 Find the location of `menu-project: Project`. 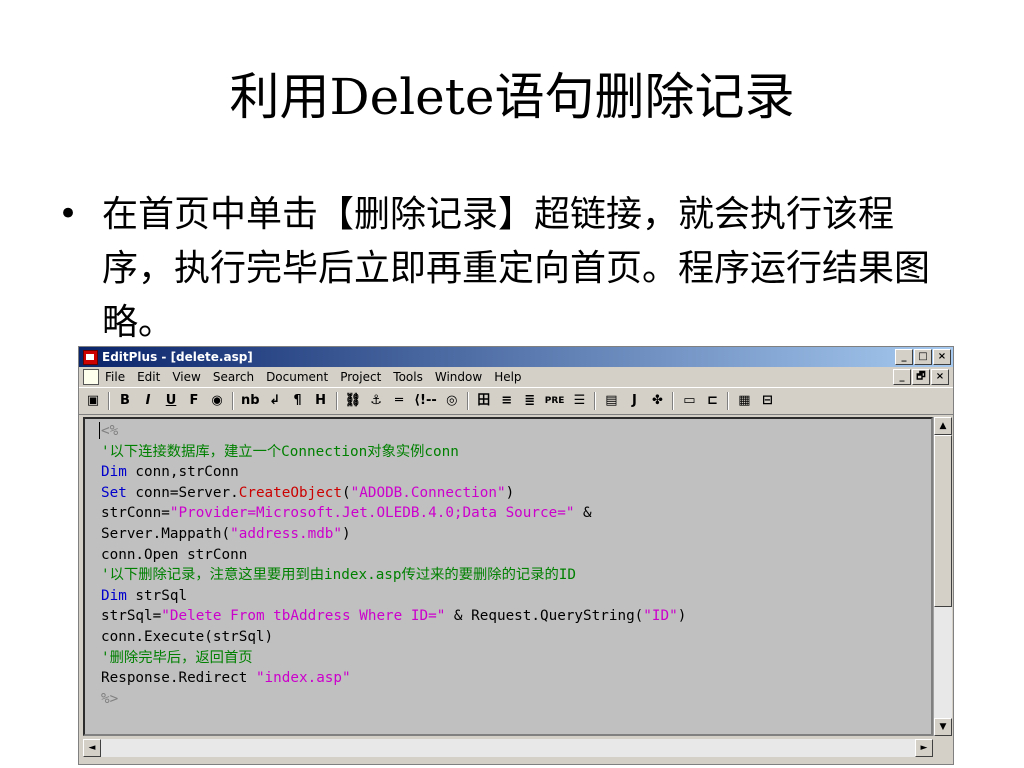

menu-project: Project is located at coordinates (360, 377).